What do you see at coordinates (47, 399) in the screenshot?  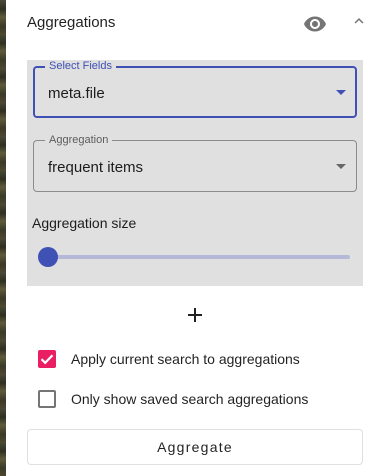 I see `only-saved-search-checkbox` at bounding box center [47, 399].